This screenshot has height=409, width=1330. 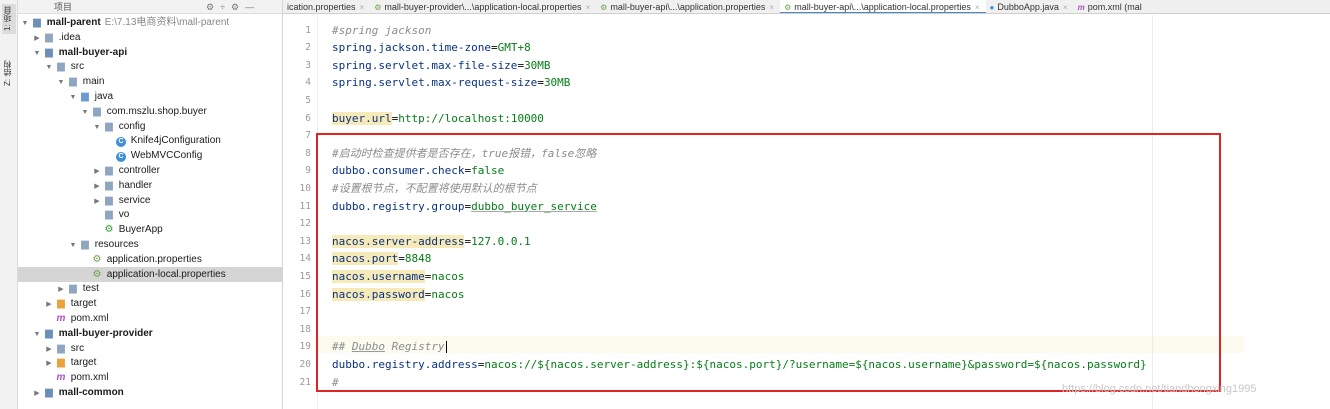 I want to click on tree-item: ⚙ application.properties, so click(x=150, y=259).